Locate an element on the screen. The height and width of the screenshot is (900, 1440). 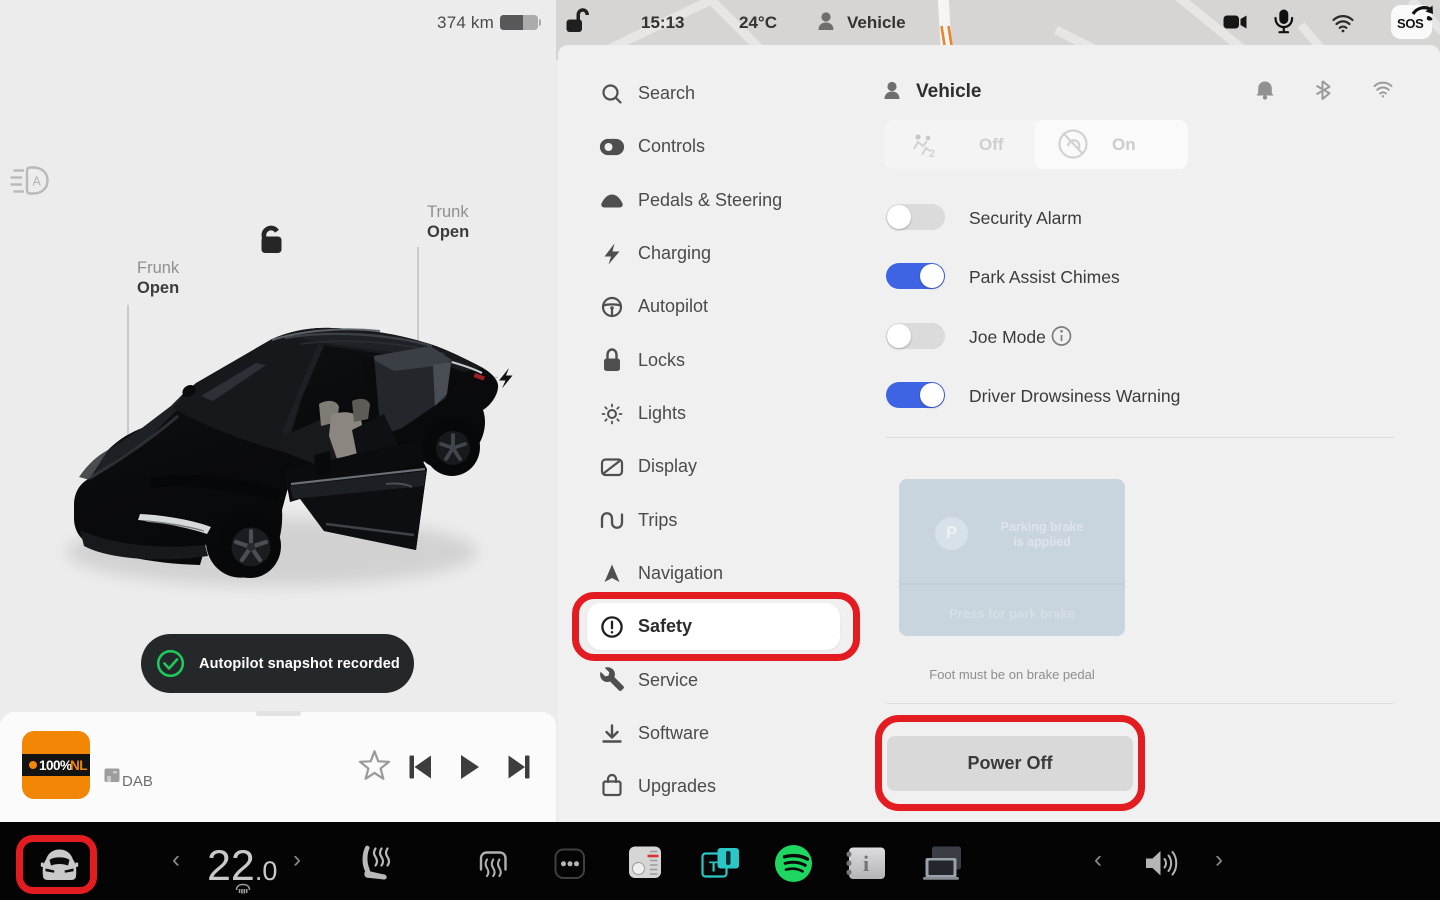
svg-text: i is located at coordinates (866, 863).